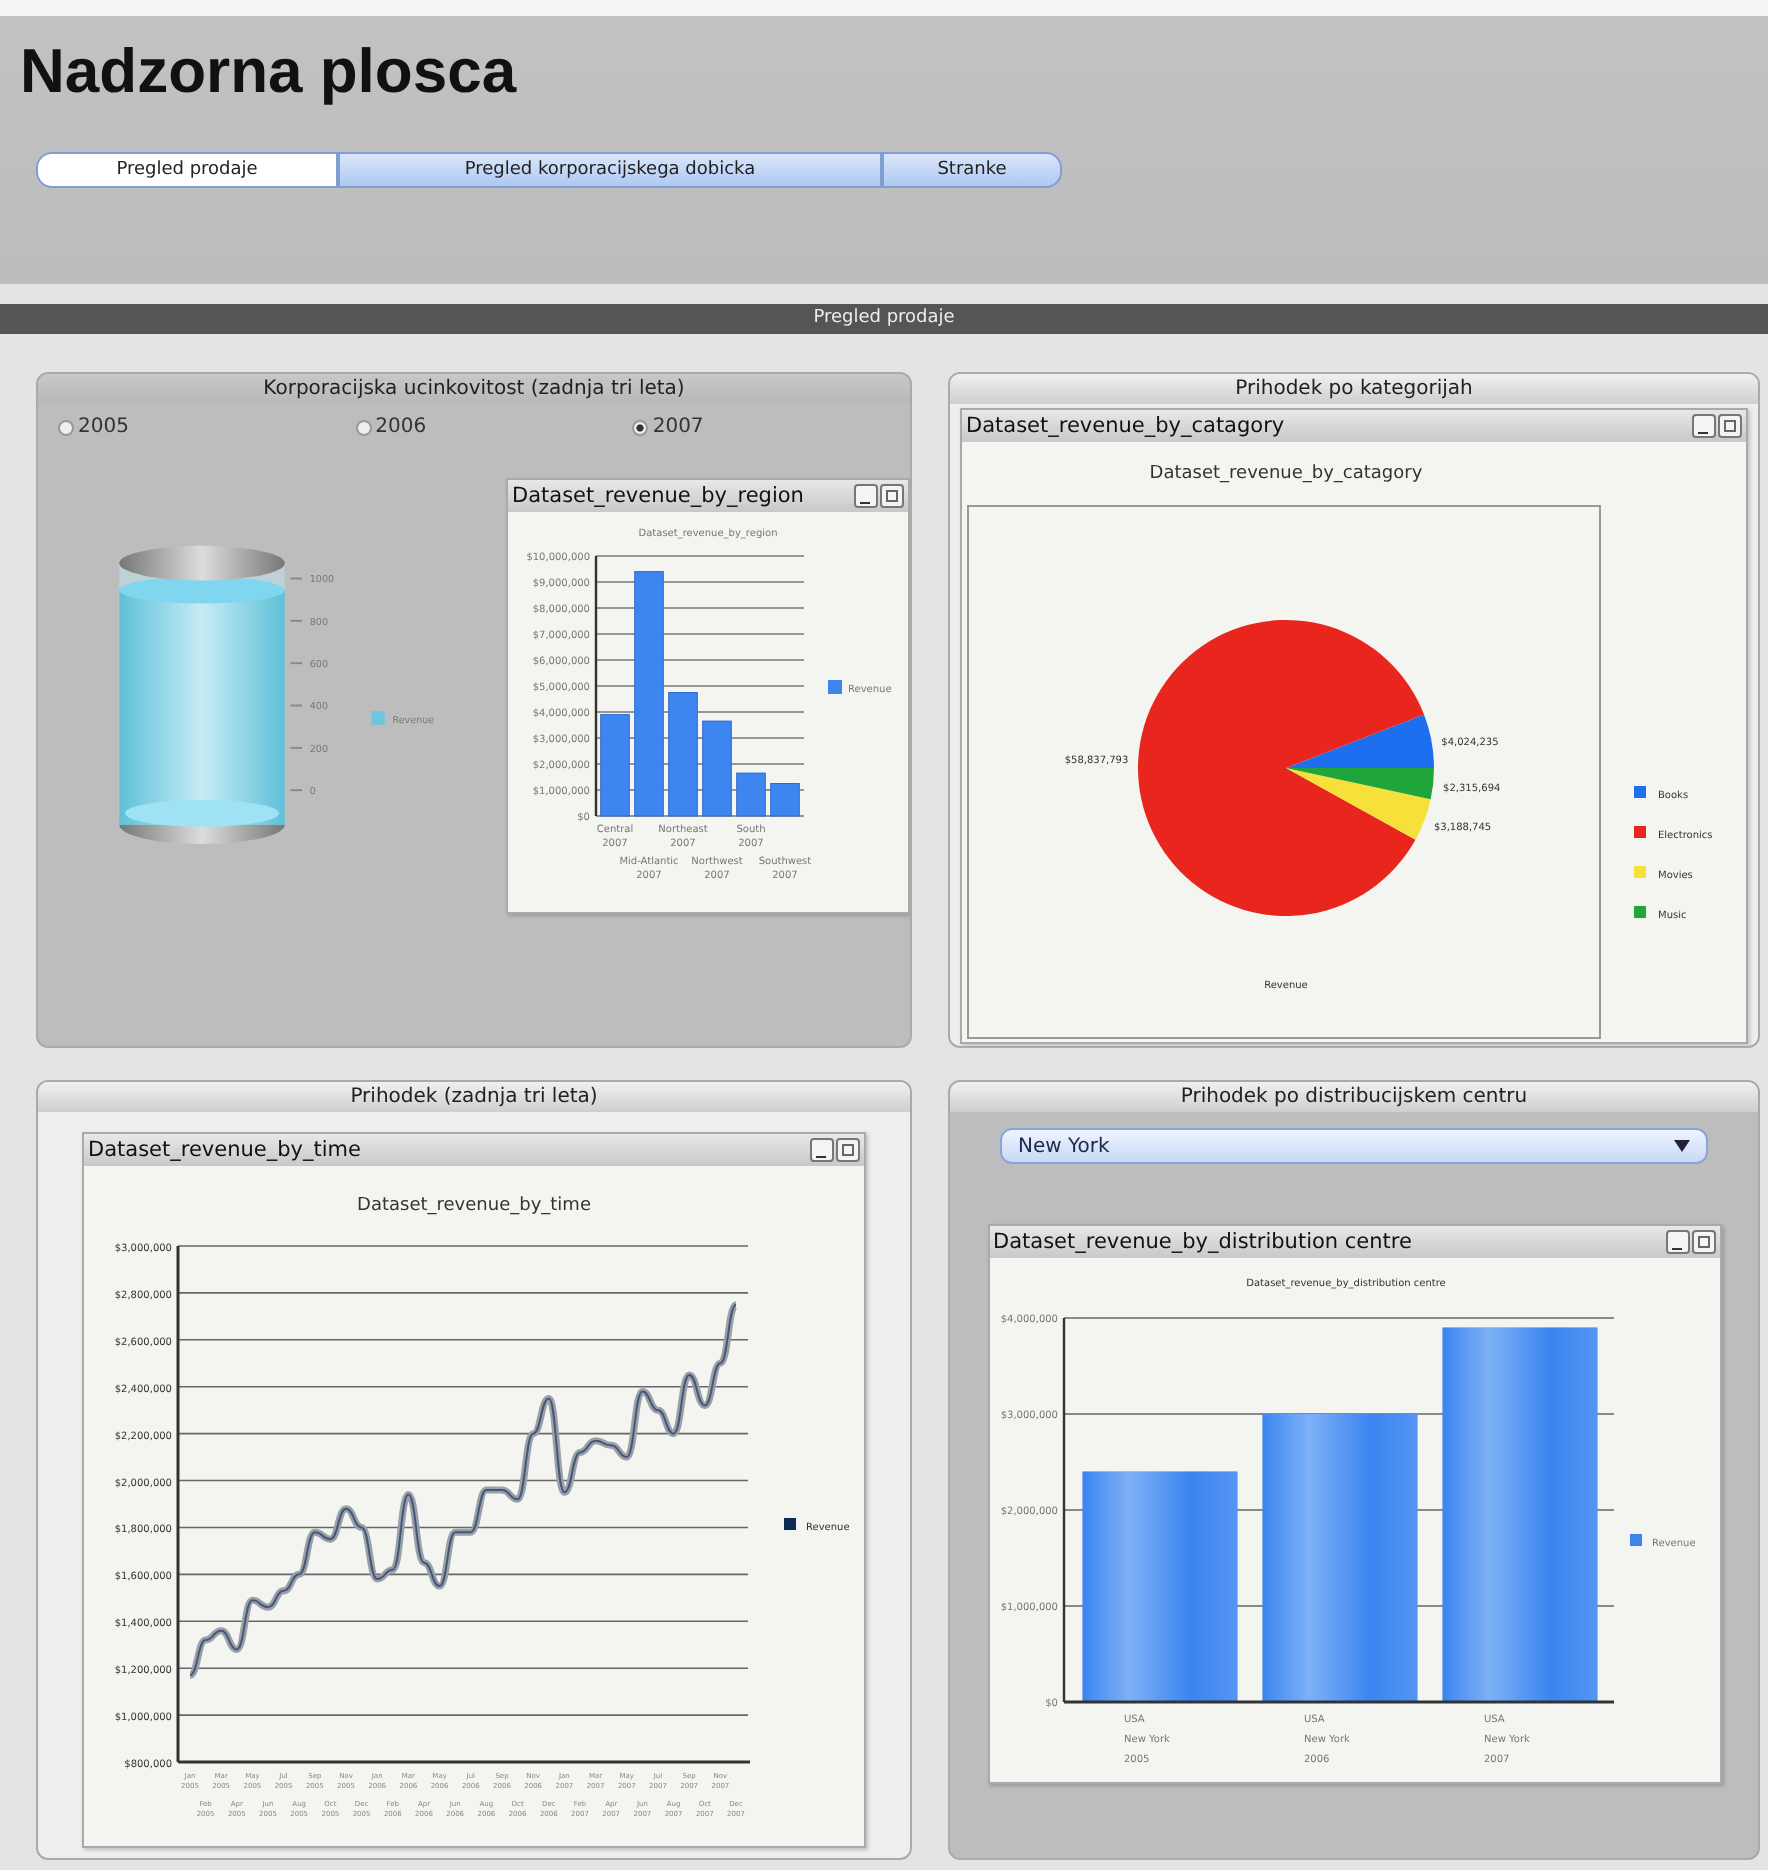 The width and height of the screenshot is (1768, 1870). Describe the element at coordinates (474, 389) in the screenshot. I see `panel-title: Korporacijska ucinkovitost (zadnja tri leta)` at that location.